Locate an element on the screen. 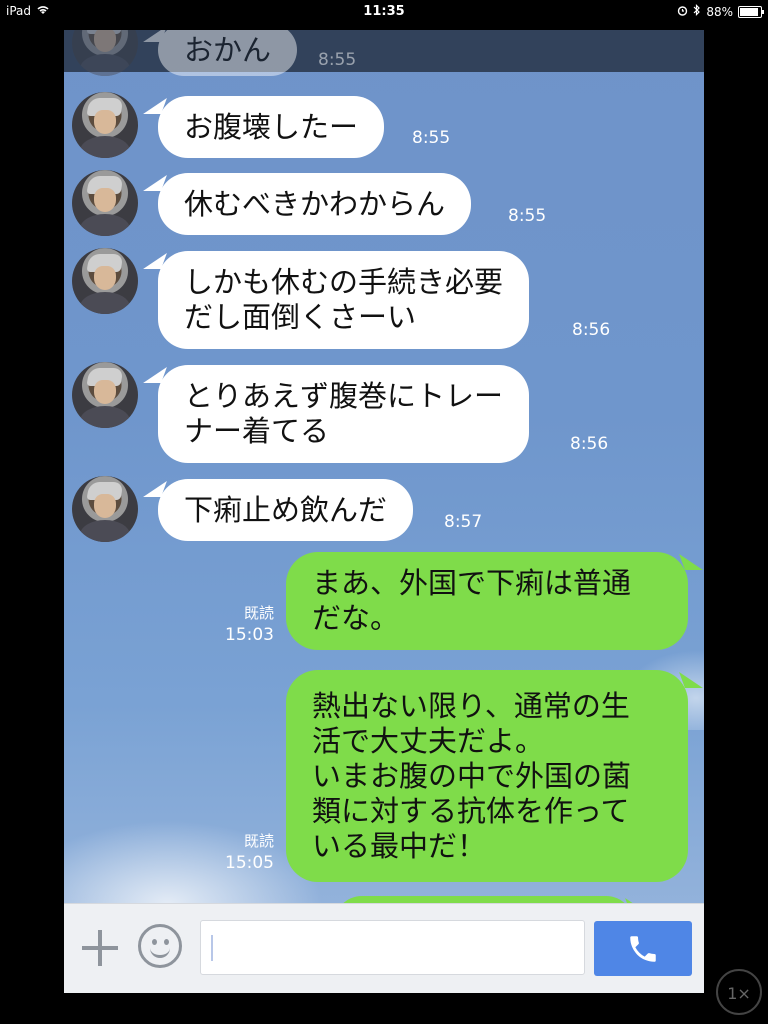 The height and width of the screenshot is (1024, 768). message-line: まあ、外国で下痢は普通 is located at coordinates (472, 583).